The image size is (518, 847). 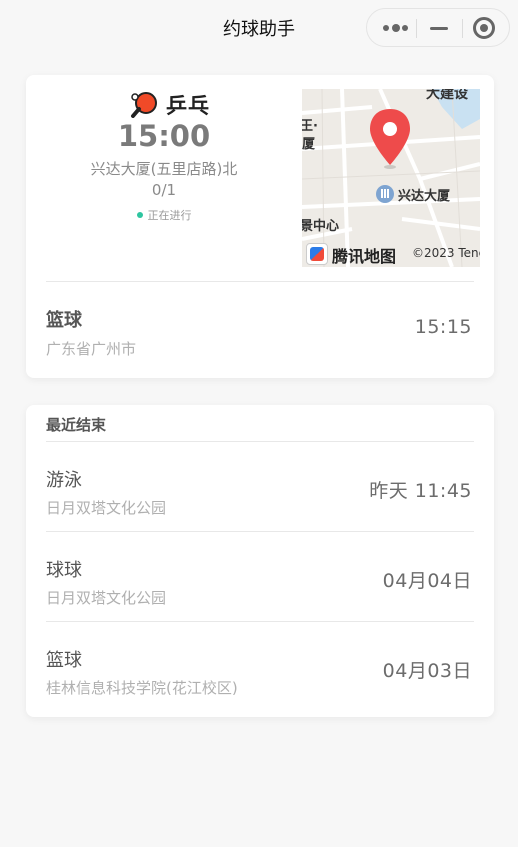 I want to click on navigation-bar: 约球助手, so click(x=259, y=28).